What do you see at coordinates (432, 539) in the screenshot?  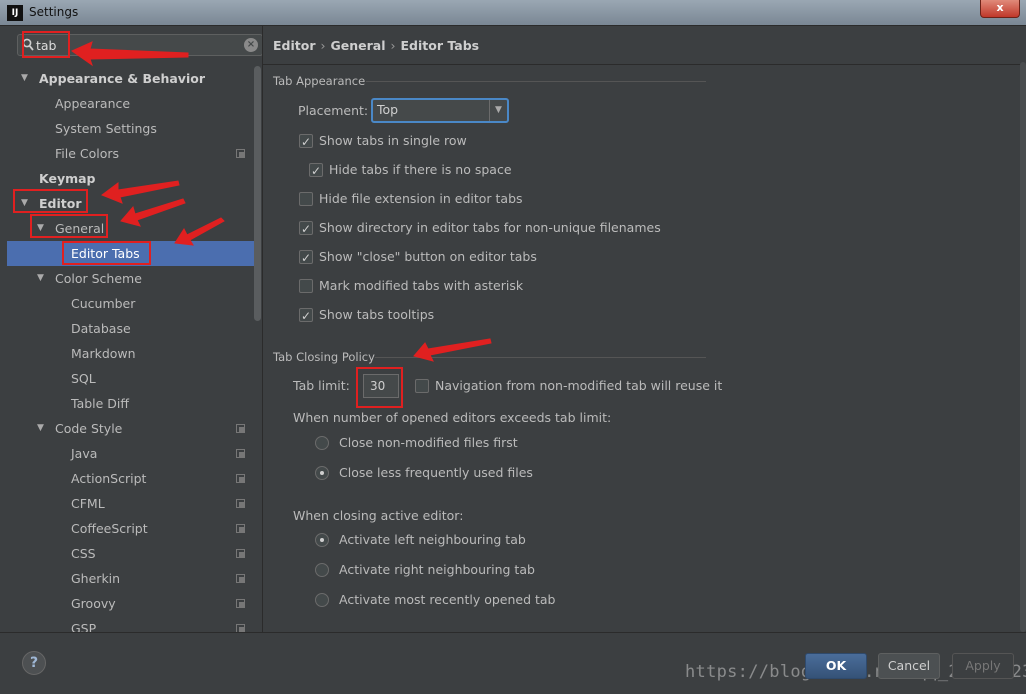 I see `option-label: Activate left neighbouring tab` at bounding box center [432, 539].